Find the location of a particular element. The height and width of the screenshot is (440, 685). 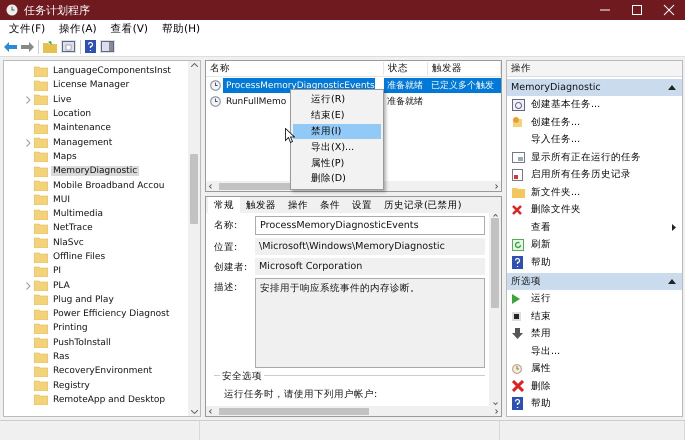

tab: 设置 is located at coordinates (362, 205).